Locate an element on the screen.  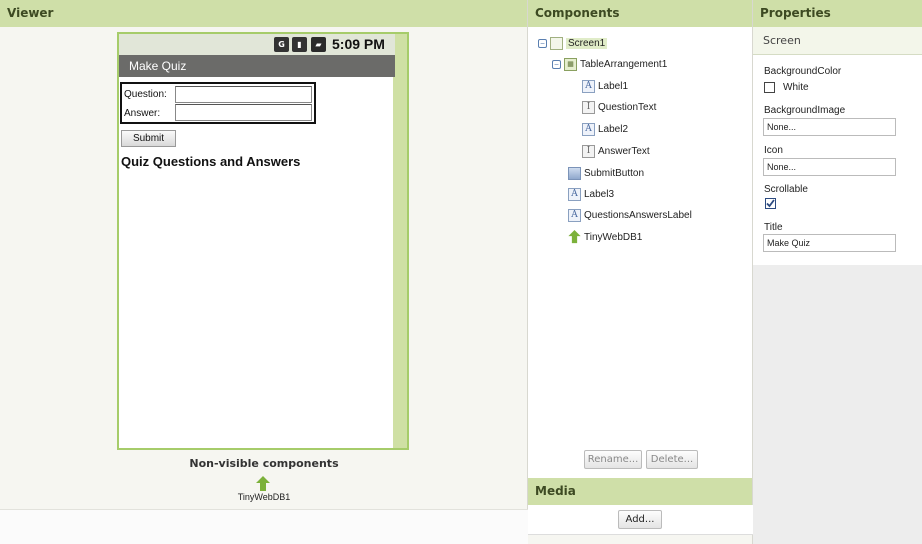
tree-item-questionsanswerslabel: A QuestionsAnswersLabel is located at coordinates (630, 215).